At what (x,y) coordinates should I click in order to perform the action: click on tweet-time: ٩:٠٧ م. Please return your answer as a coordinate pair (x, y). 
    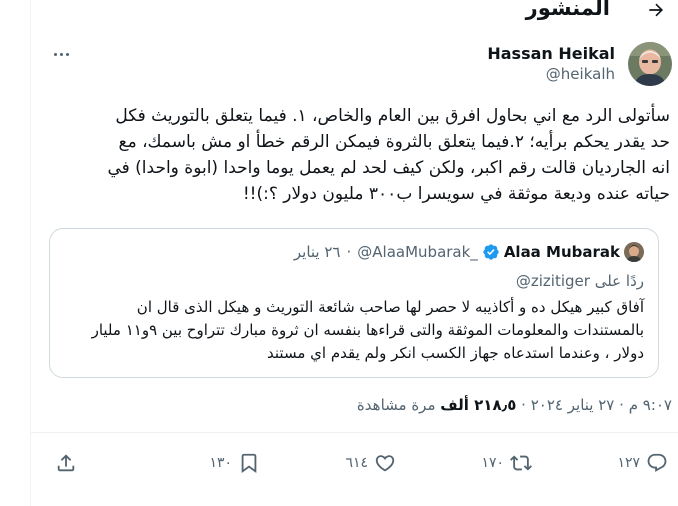
    Looking at the image, I should click on (650, 405).